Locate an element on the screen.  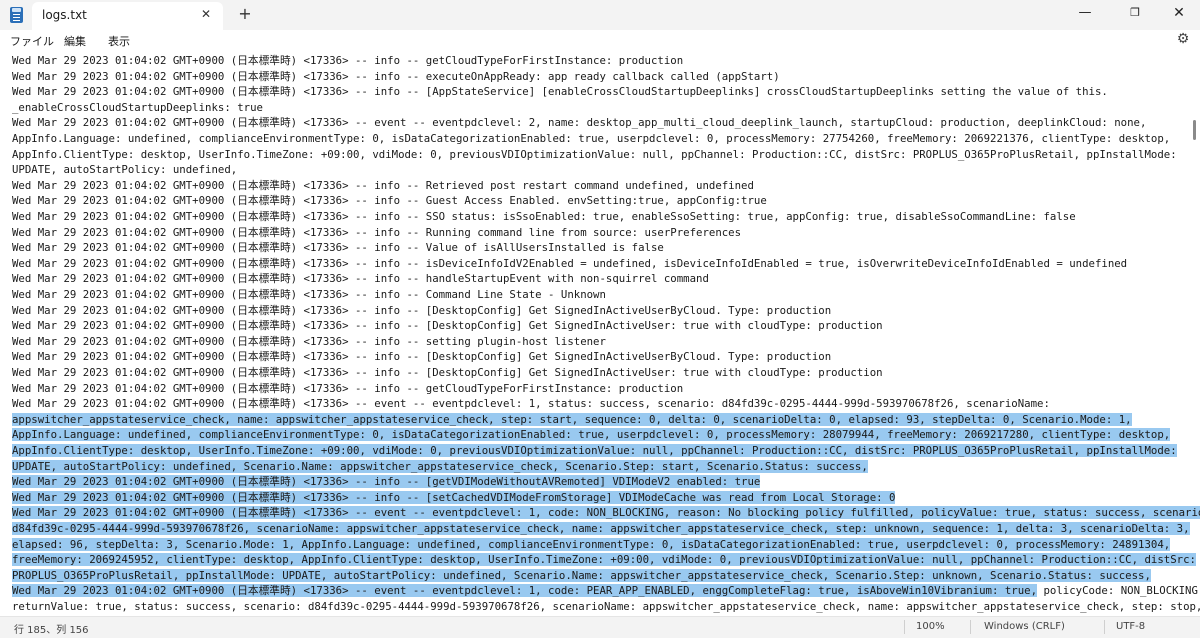
menu-file: ファイル is located at coordinates (32, 41).